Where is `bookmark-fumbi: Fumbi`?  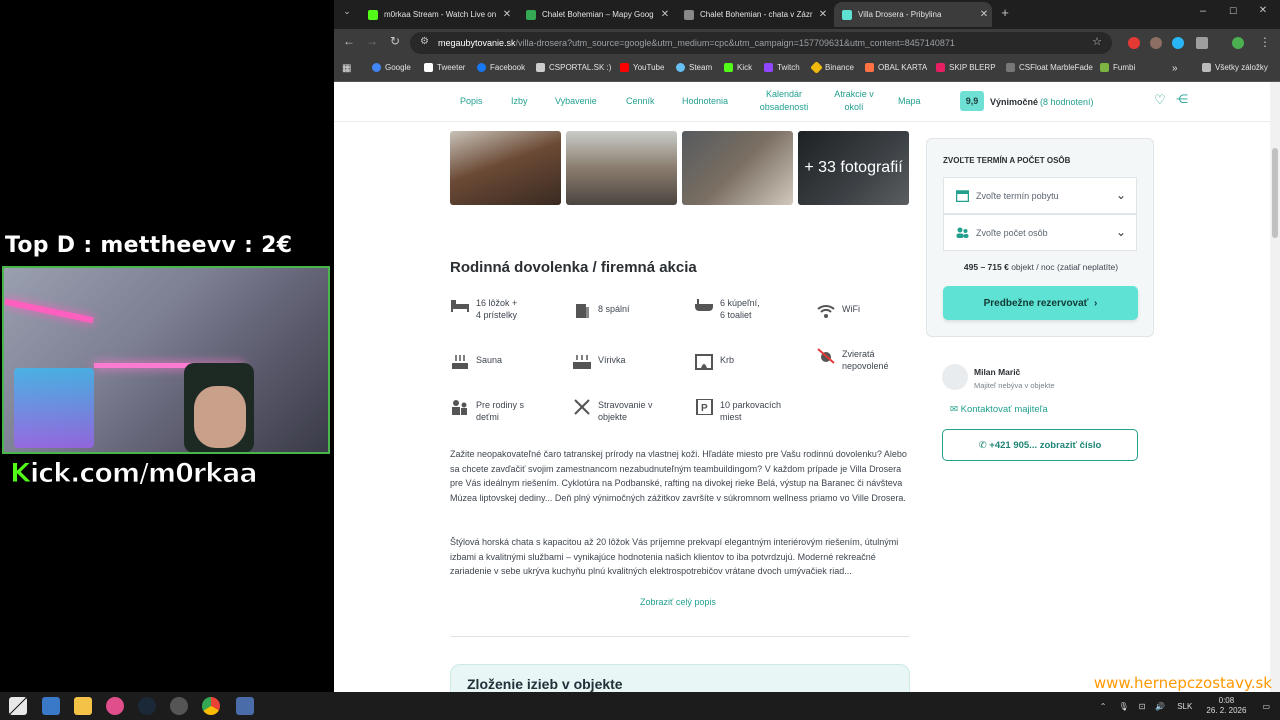 bookmark-fumbi: Fumbi is located at coordinates (1117, 67).